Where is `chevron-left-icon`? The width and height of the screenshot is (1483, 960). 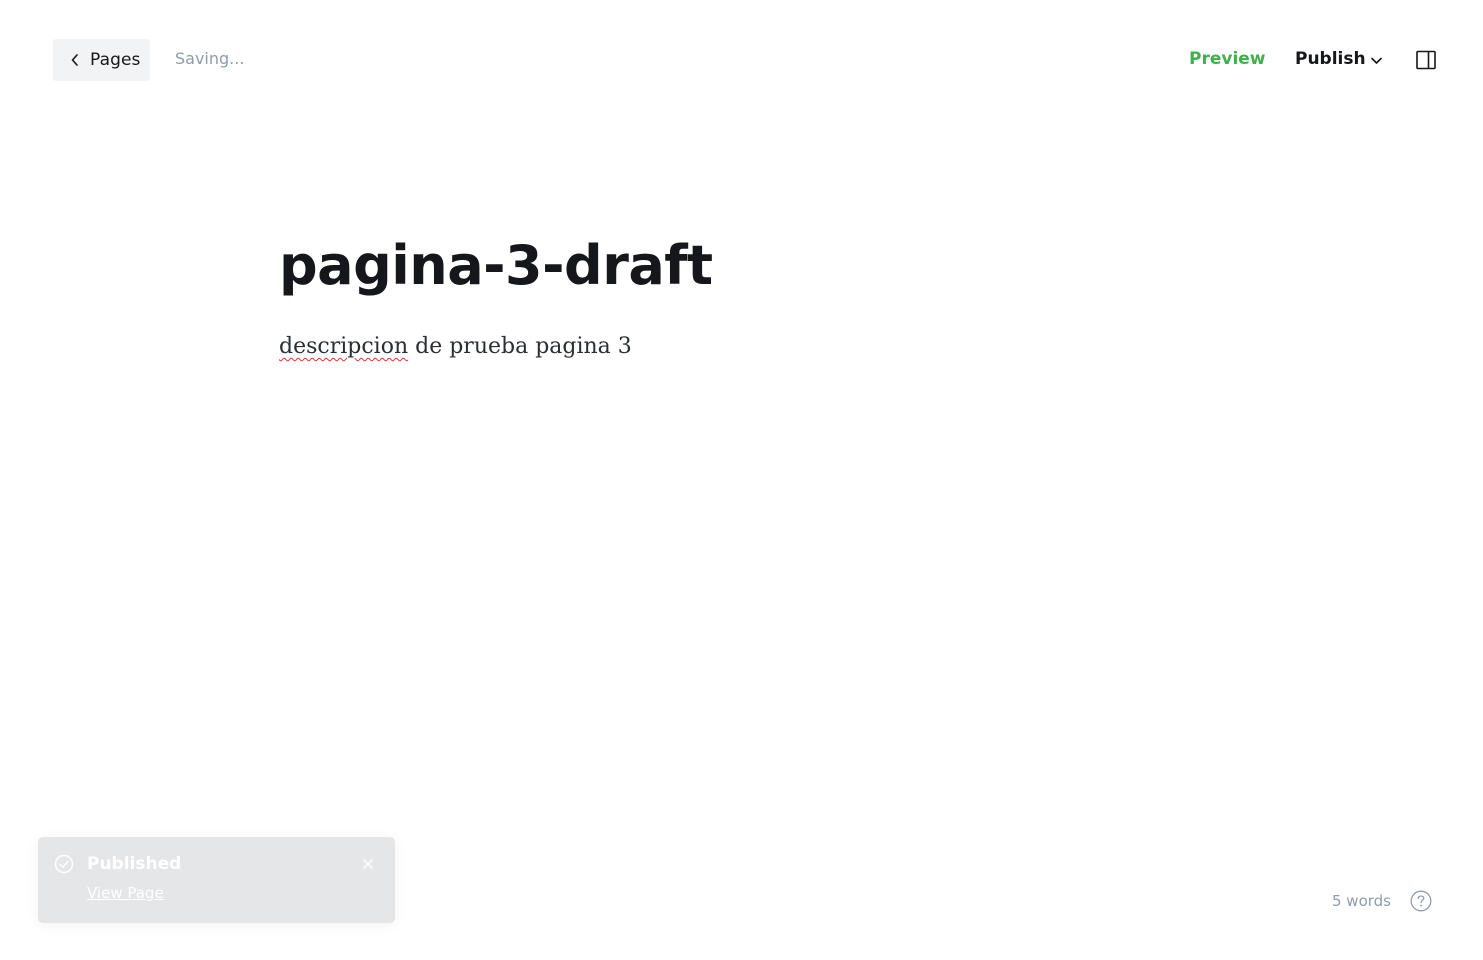 chevron-left-icon is located at coordinates (75, 60).